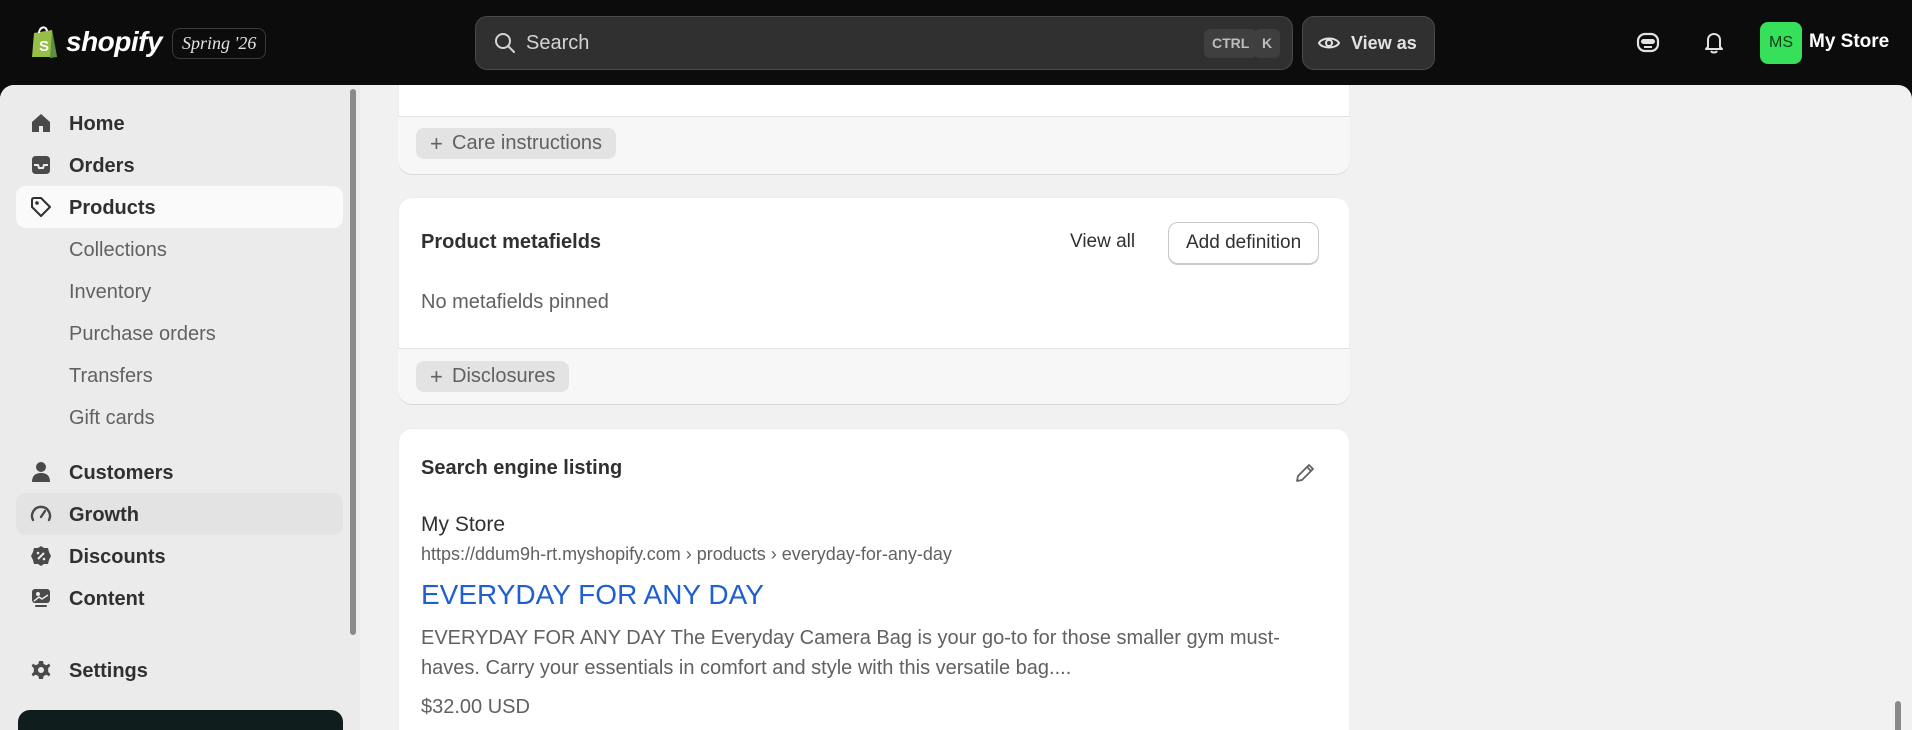 This screenshot has width=1912, height=730. What do you see at coordinates (142, 334) in the screenshot?
I see `sidebar-subitem-purchase-orders: Purchase orders` at bounding box center [142, 334].